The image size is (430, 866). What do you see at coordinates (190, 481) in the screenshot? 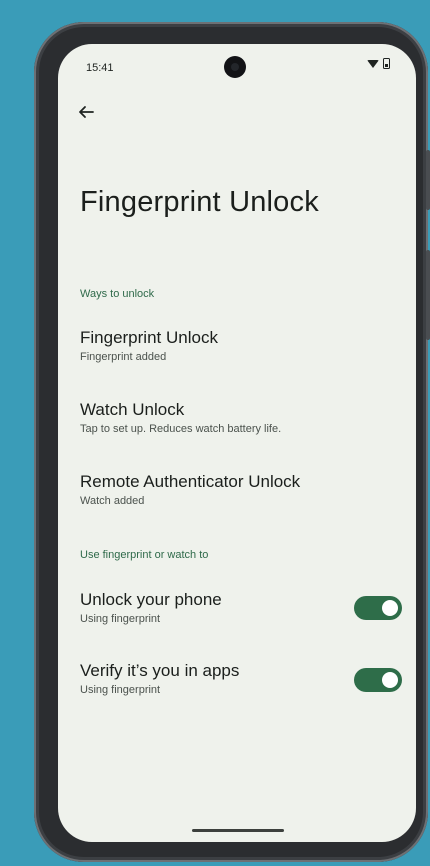
I see `item-title: Remote Authenticator Unlock` at bounding box center [190, 481].